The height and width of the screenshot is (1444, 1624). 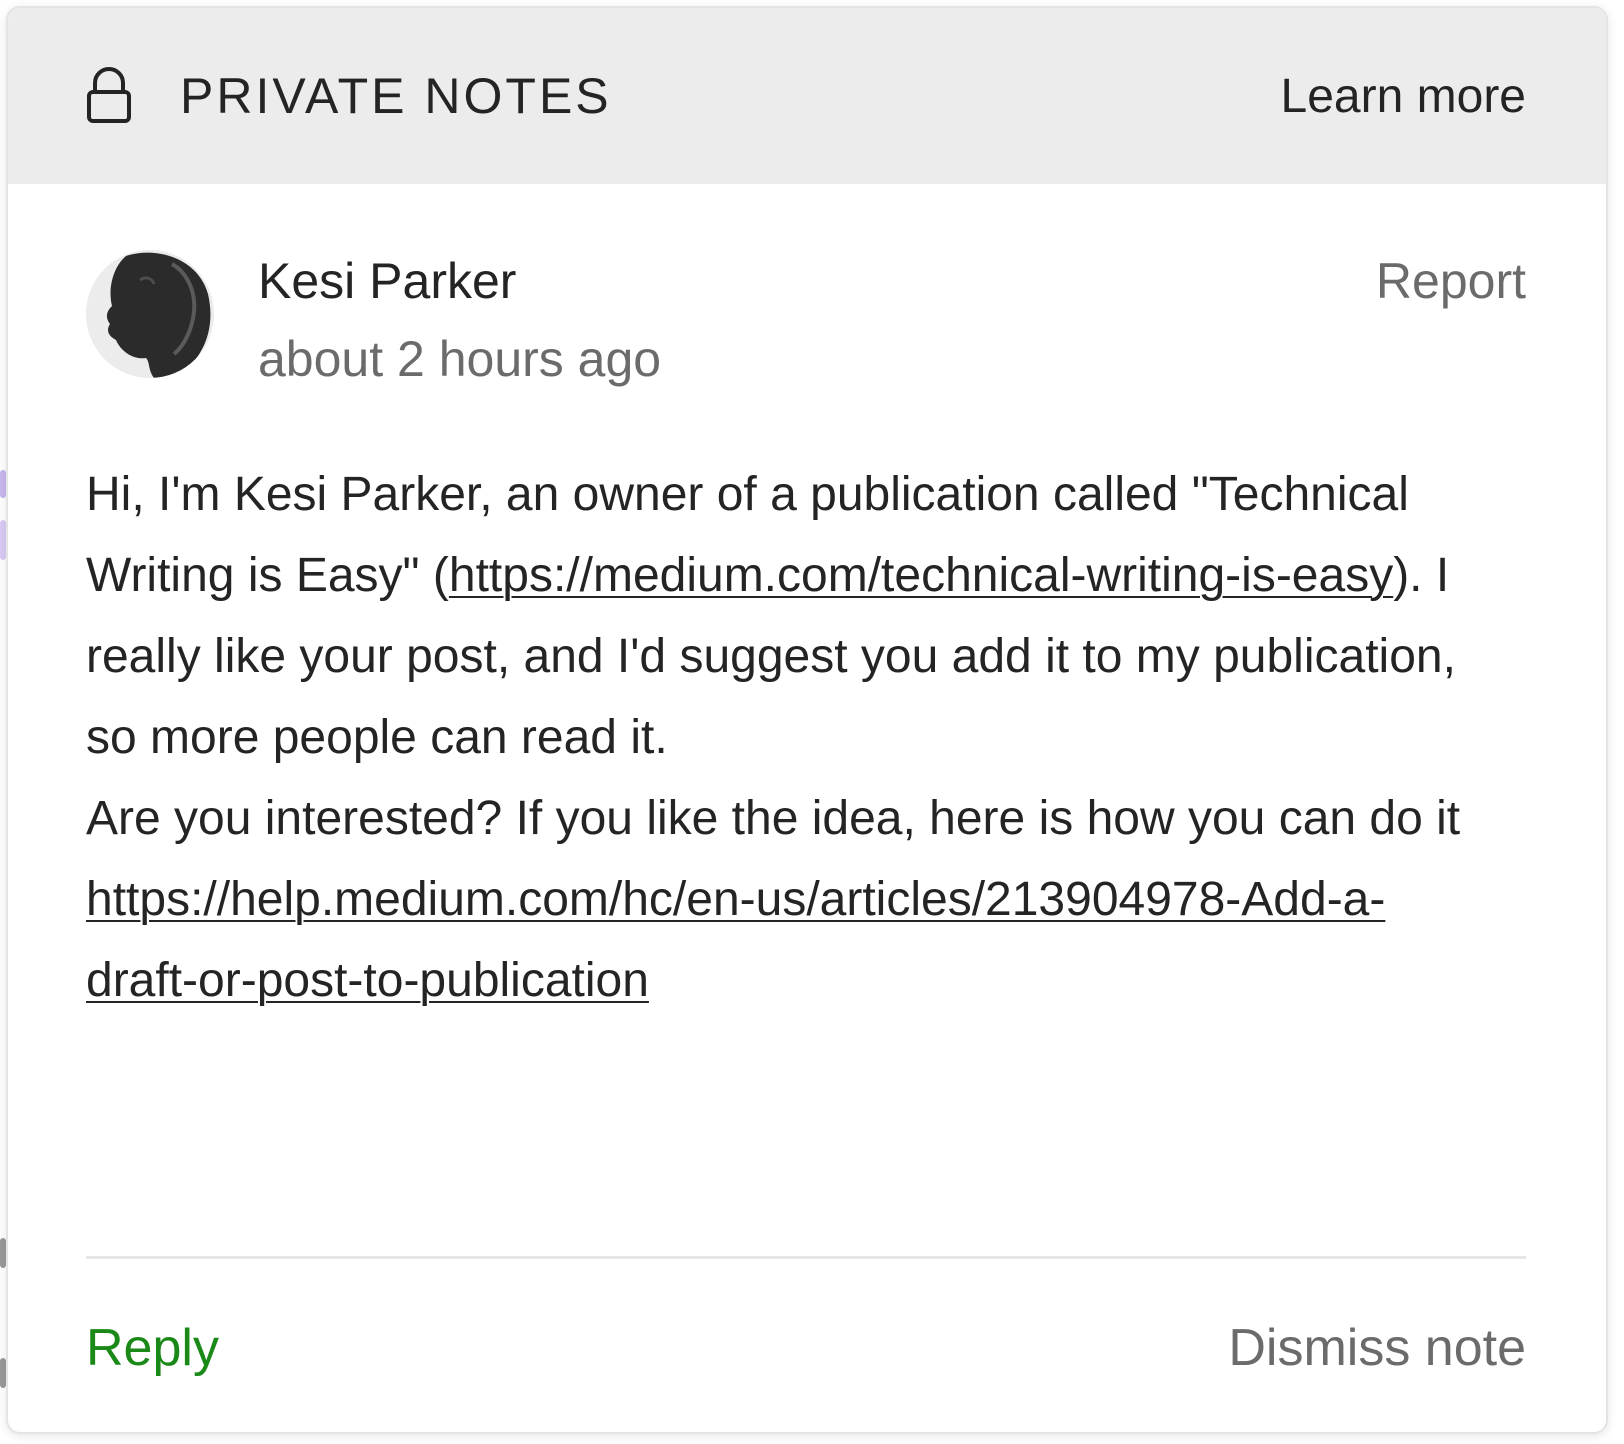 What do you see at coordinates (807, 96) in the screenshot?
I see `private-notes-header: PRIVATE NOTES Learn more` at bounding box center [807, 96].